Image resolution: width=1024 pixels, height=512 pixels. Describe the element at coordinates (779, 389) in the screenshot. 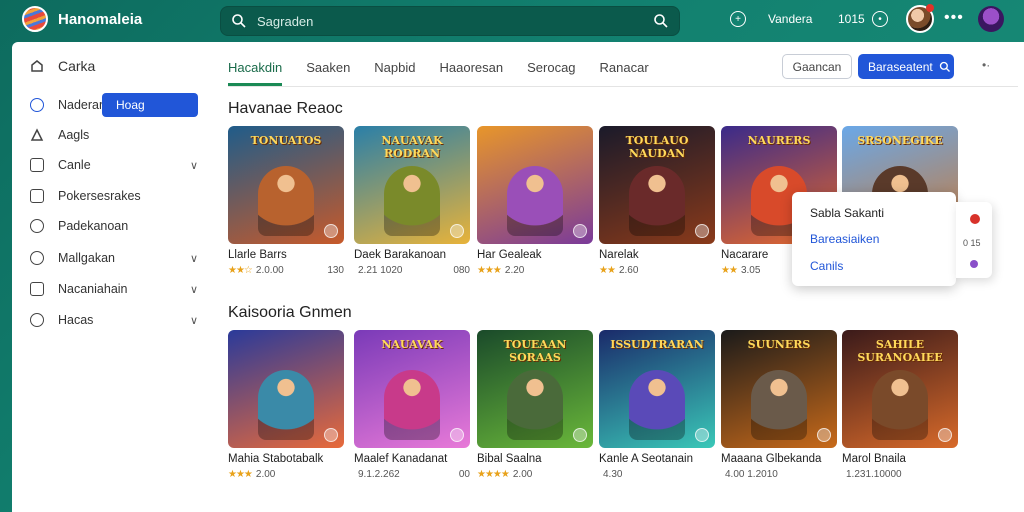

I see `game-thumbnail: SUUNERS` at that location.